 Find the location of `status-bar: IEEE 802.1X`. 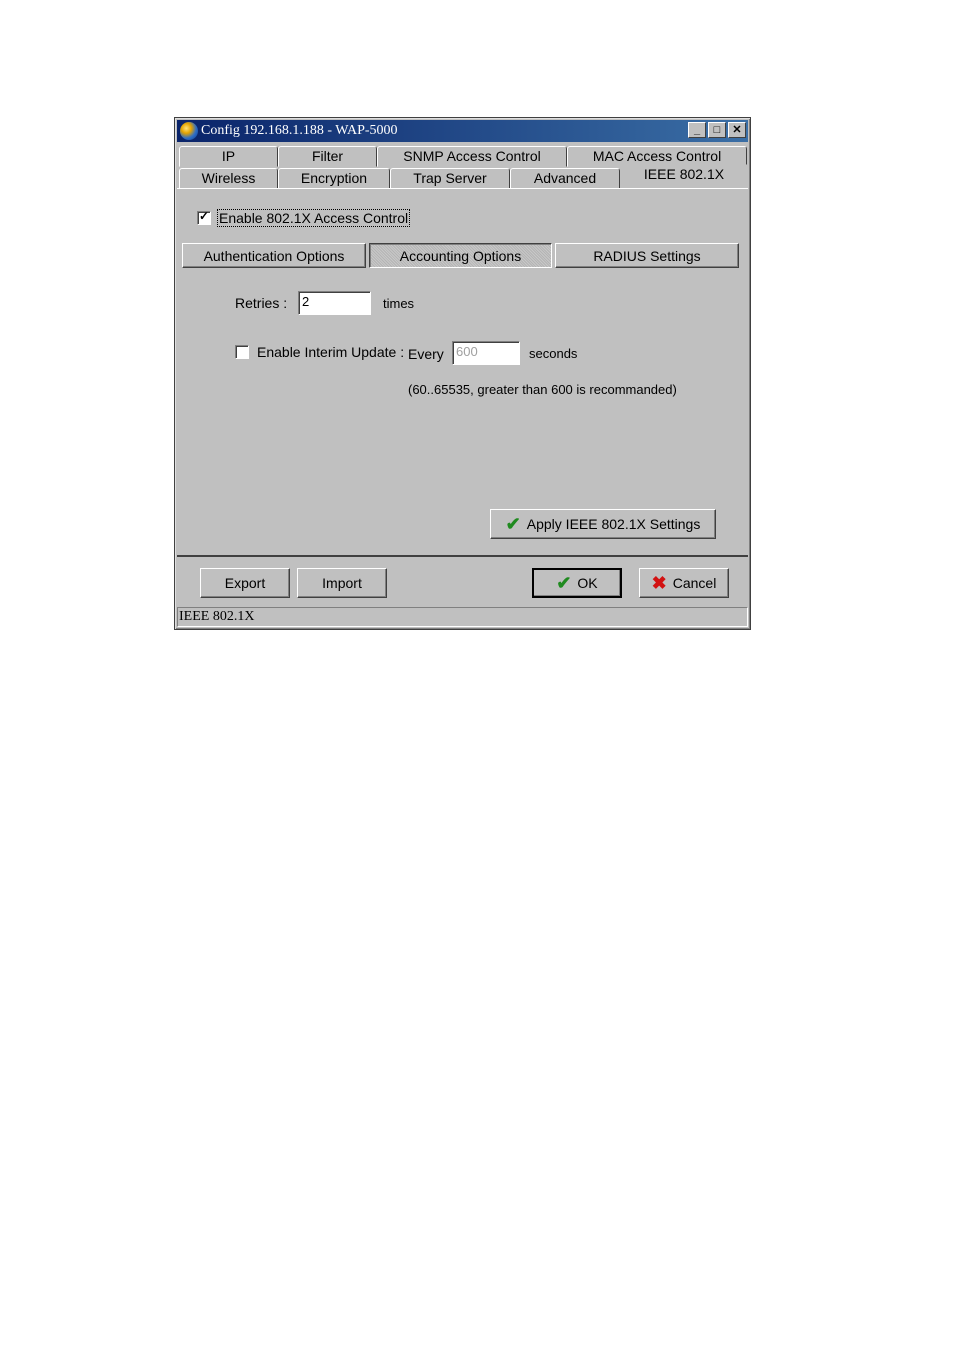

status-bar: IEEE 802.1X is located at coordinates (462, 617).